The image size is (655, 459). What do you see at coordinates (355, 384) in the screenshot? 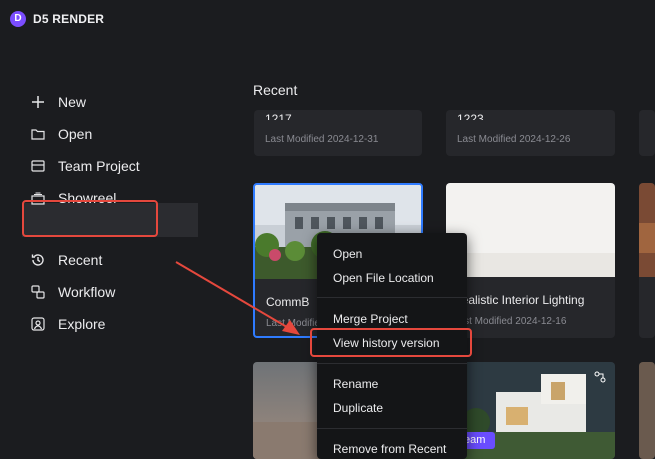
I see `menu-item-rename: Rename` at bounding box center [355, 384].